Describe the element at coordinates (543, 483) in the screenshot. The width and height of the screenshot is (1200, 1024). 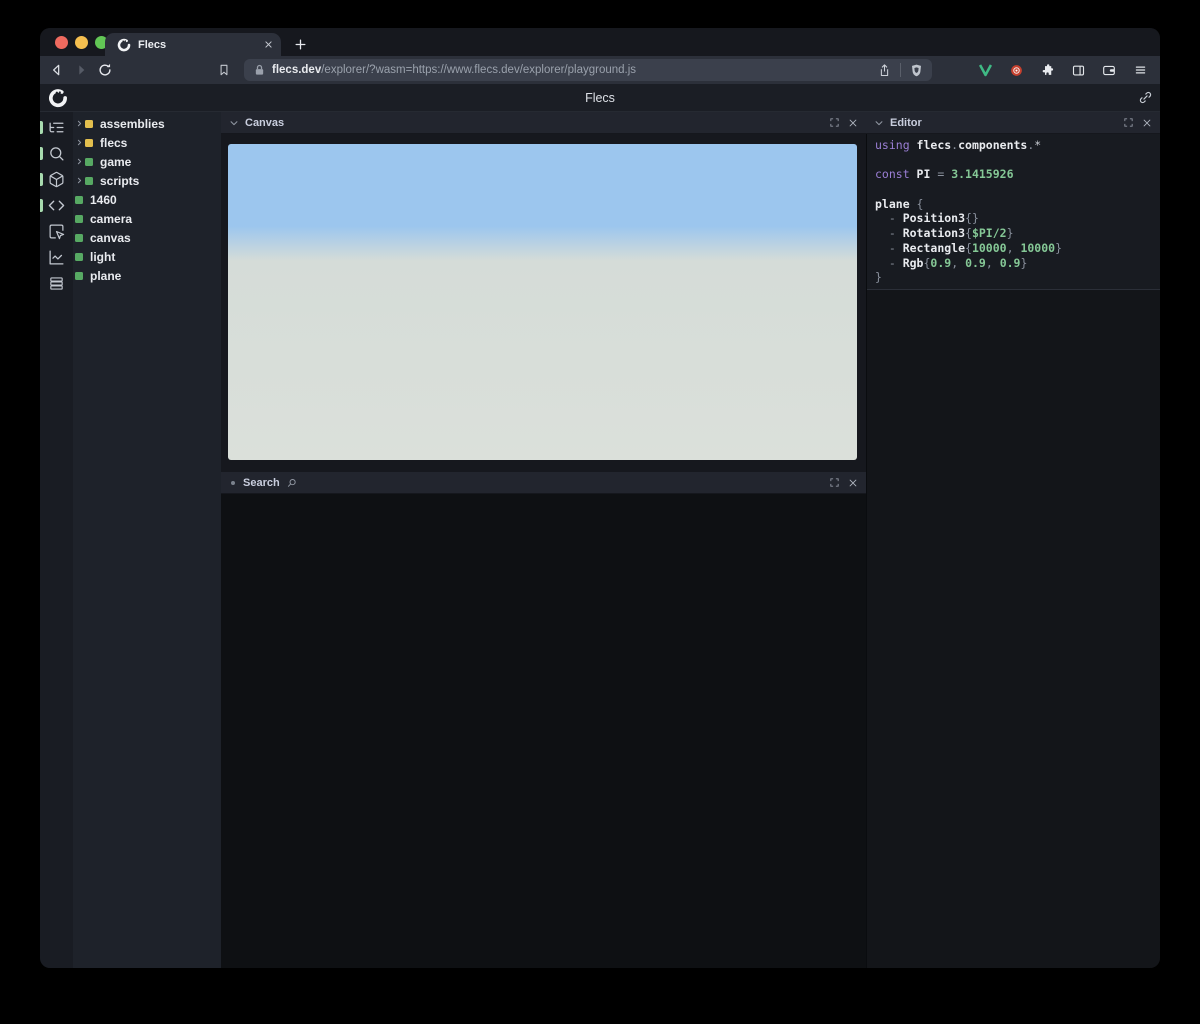
I see `search-panel-header: Search` at that location.